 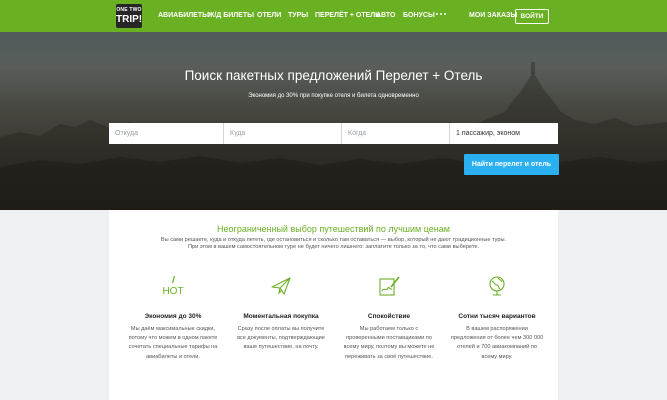 I want to click on to-input, so click(x=282, y=133).